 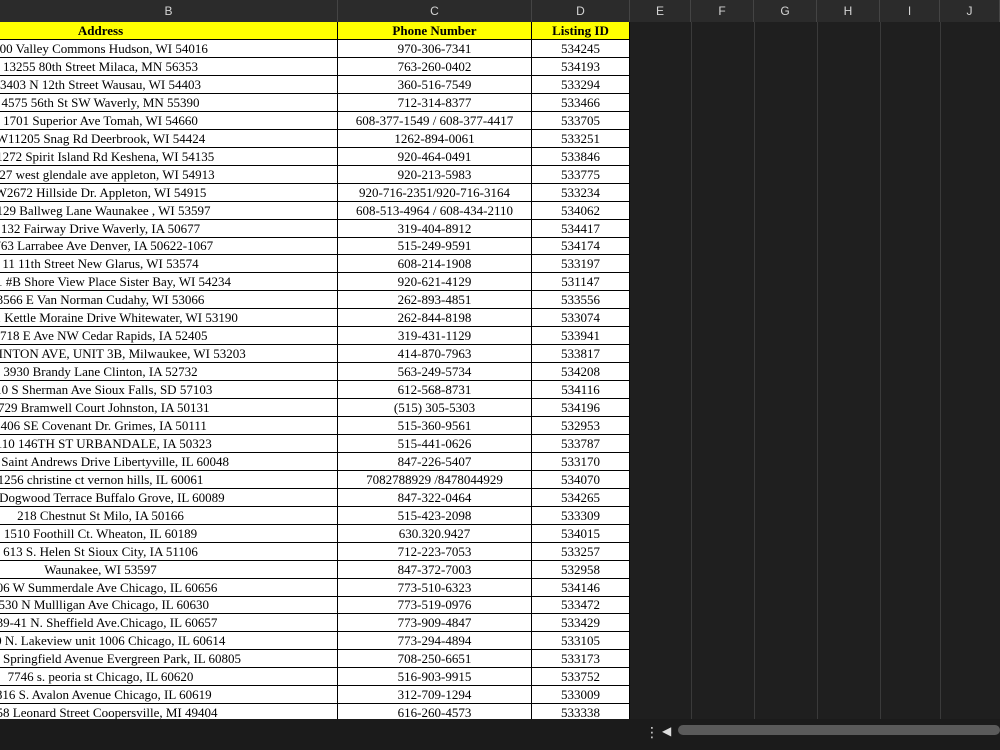 I want to click on phone-cell: 262-893-4851, so click(x=435, y=300).